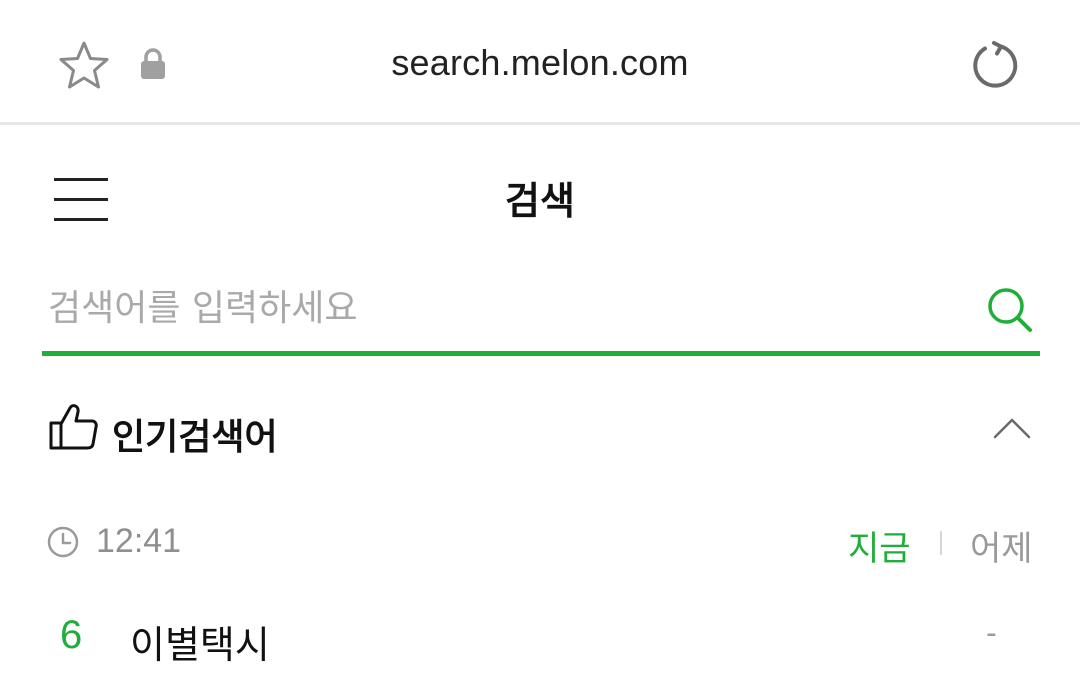  Describe the element at coordinates (1010, 310) in the screenshot. I see `search-icon` at that location.